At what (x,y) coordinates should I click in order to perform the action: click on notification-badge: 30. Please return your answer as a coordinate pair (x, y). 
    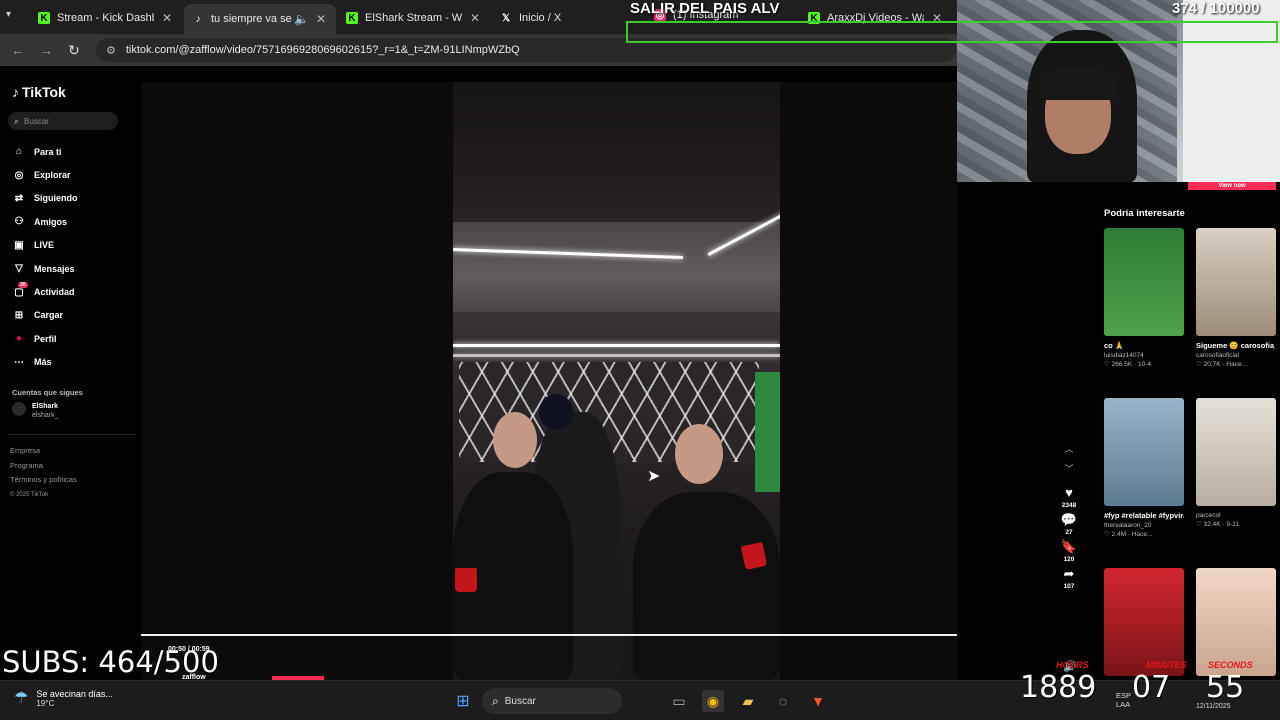
    Looking at the image, I should click on (23, 285).